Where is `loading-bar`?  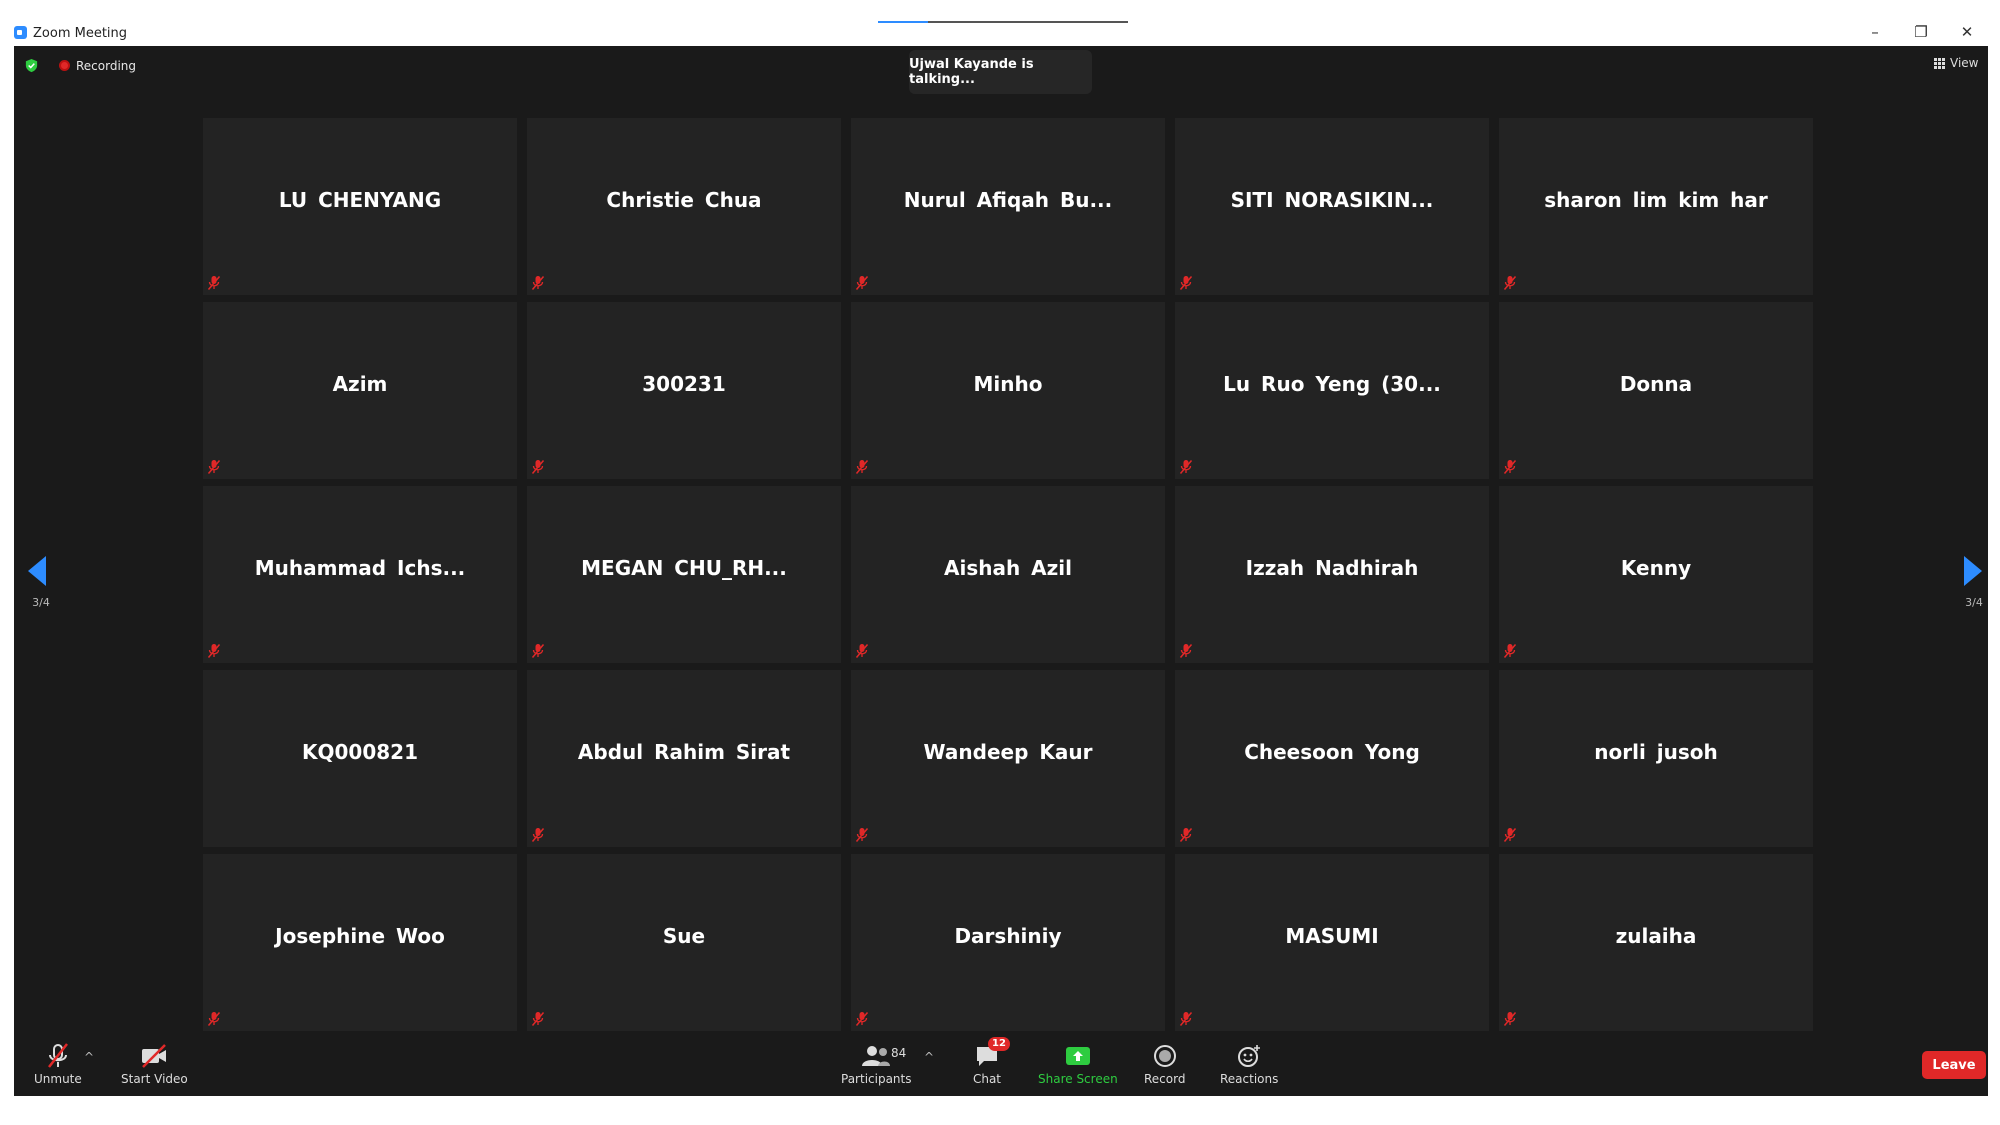
loading-bar is located at coordinates (1003, 22).